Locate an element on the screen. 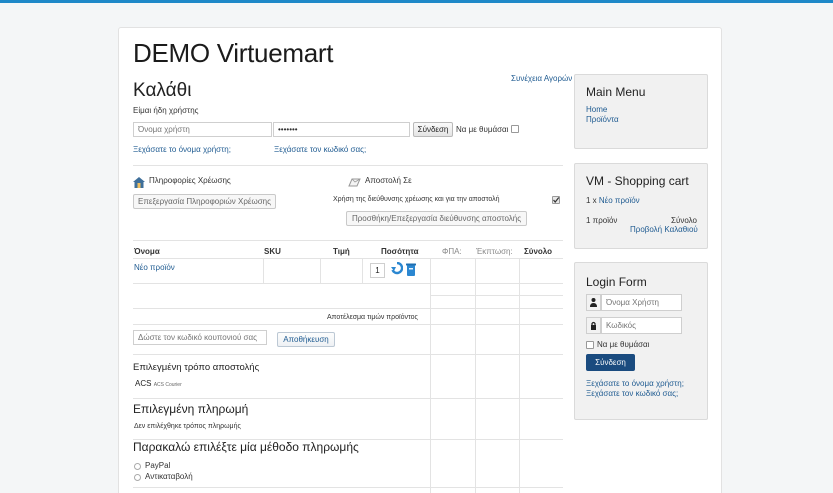 Image resolution: width=833 pixels, height=493 pixels. cart-heading: Καλάθι is located at coordinates (162, 90).